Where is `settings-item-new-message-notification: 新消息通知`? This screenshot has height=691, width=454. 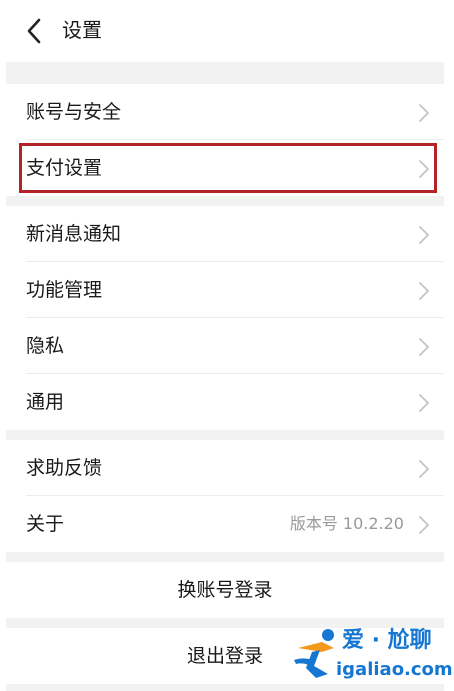 settings-item-new-message-notification: 新消息通知 is located at coordinates (225, 234).